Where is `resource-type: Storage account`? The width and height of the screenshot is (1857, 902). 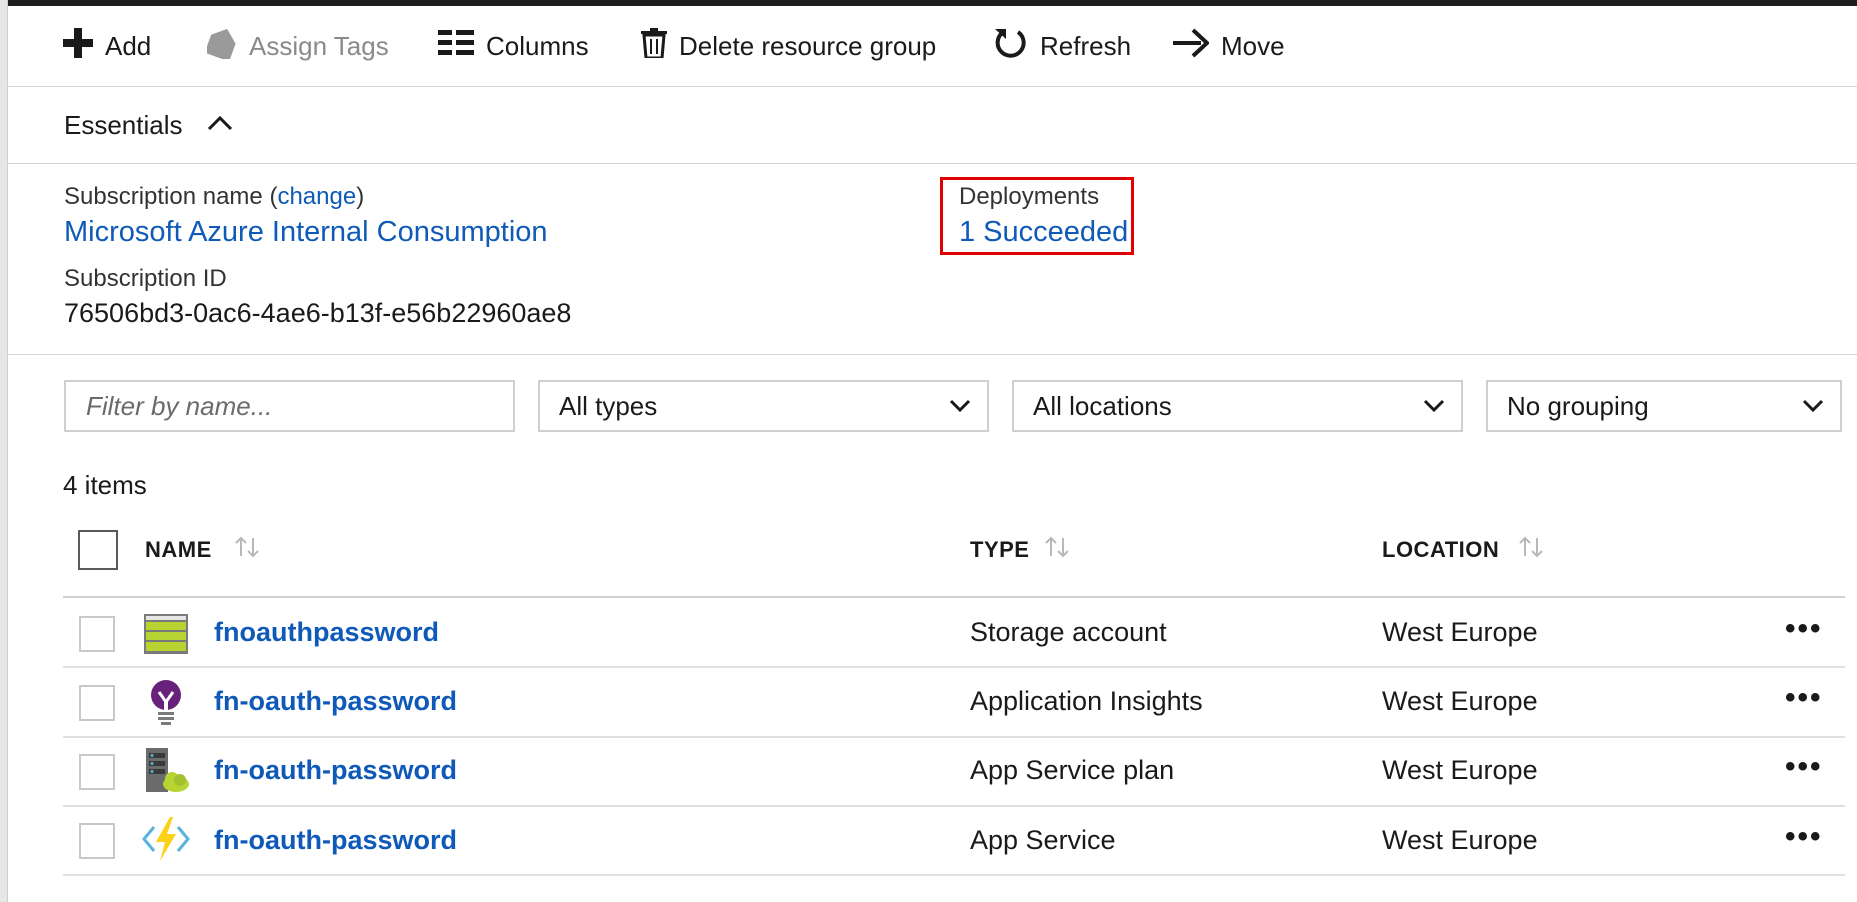
resource-type: Storage account is located at coordinates (1068, 632).